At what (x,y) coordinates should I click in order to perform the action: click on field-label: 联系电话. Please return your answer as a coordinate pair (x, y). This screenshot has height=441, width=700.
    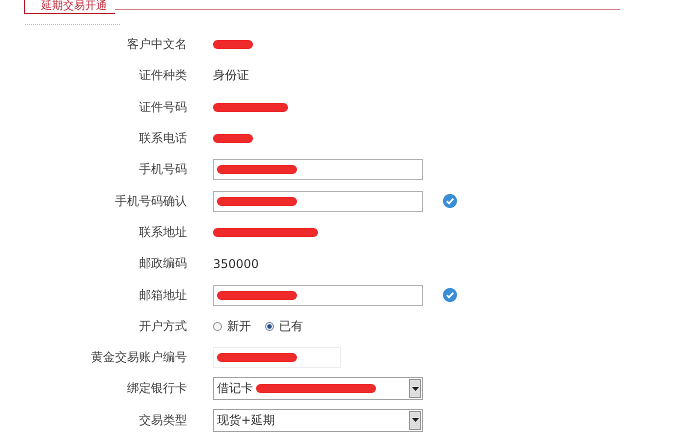
    Looking at the image, I should click on (162, 139).